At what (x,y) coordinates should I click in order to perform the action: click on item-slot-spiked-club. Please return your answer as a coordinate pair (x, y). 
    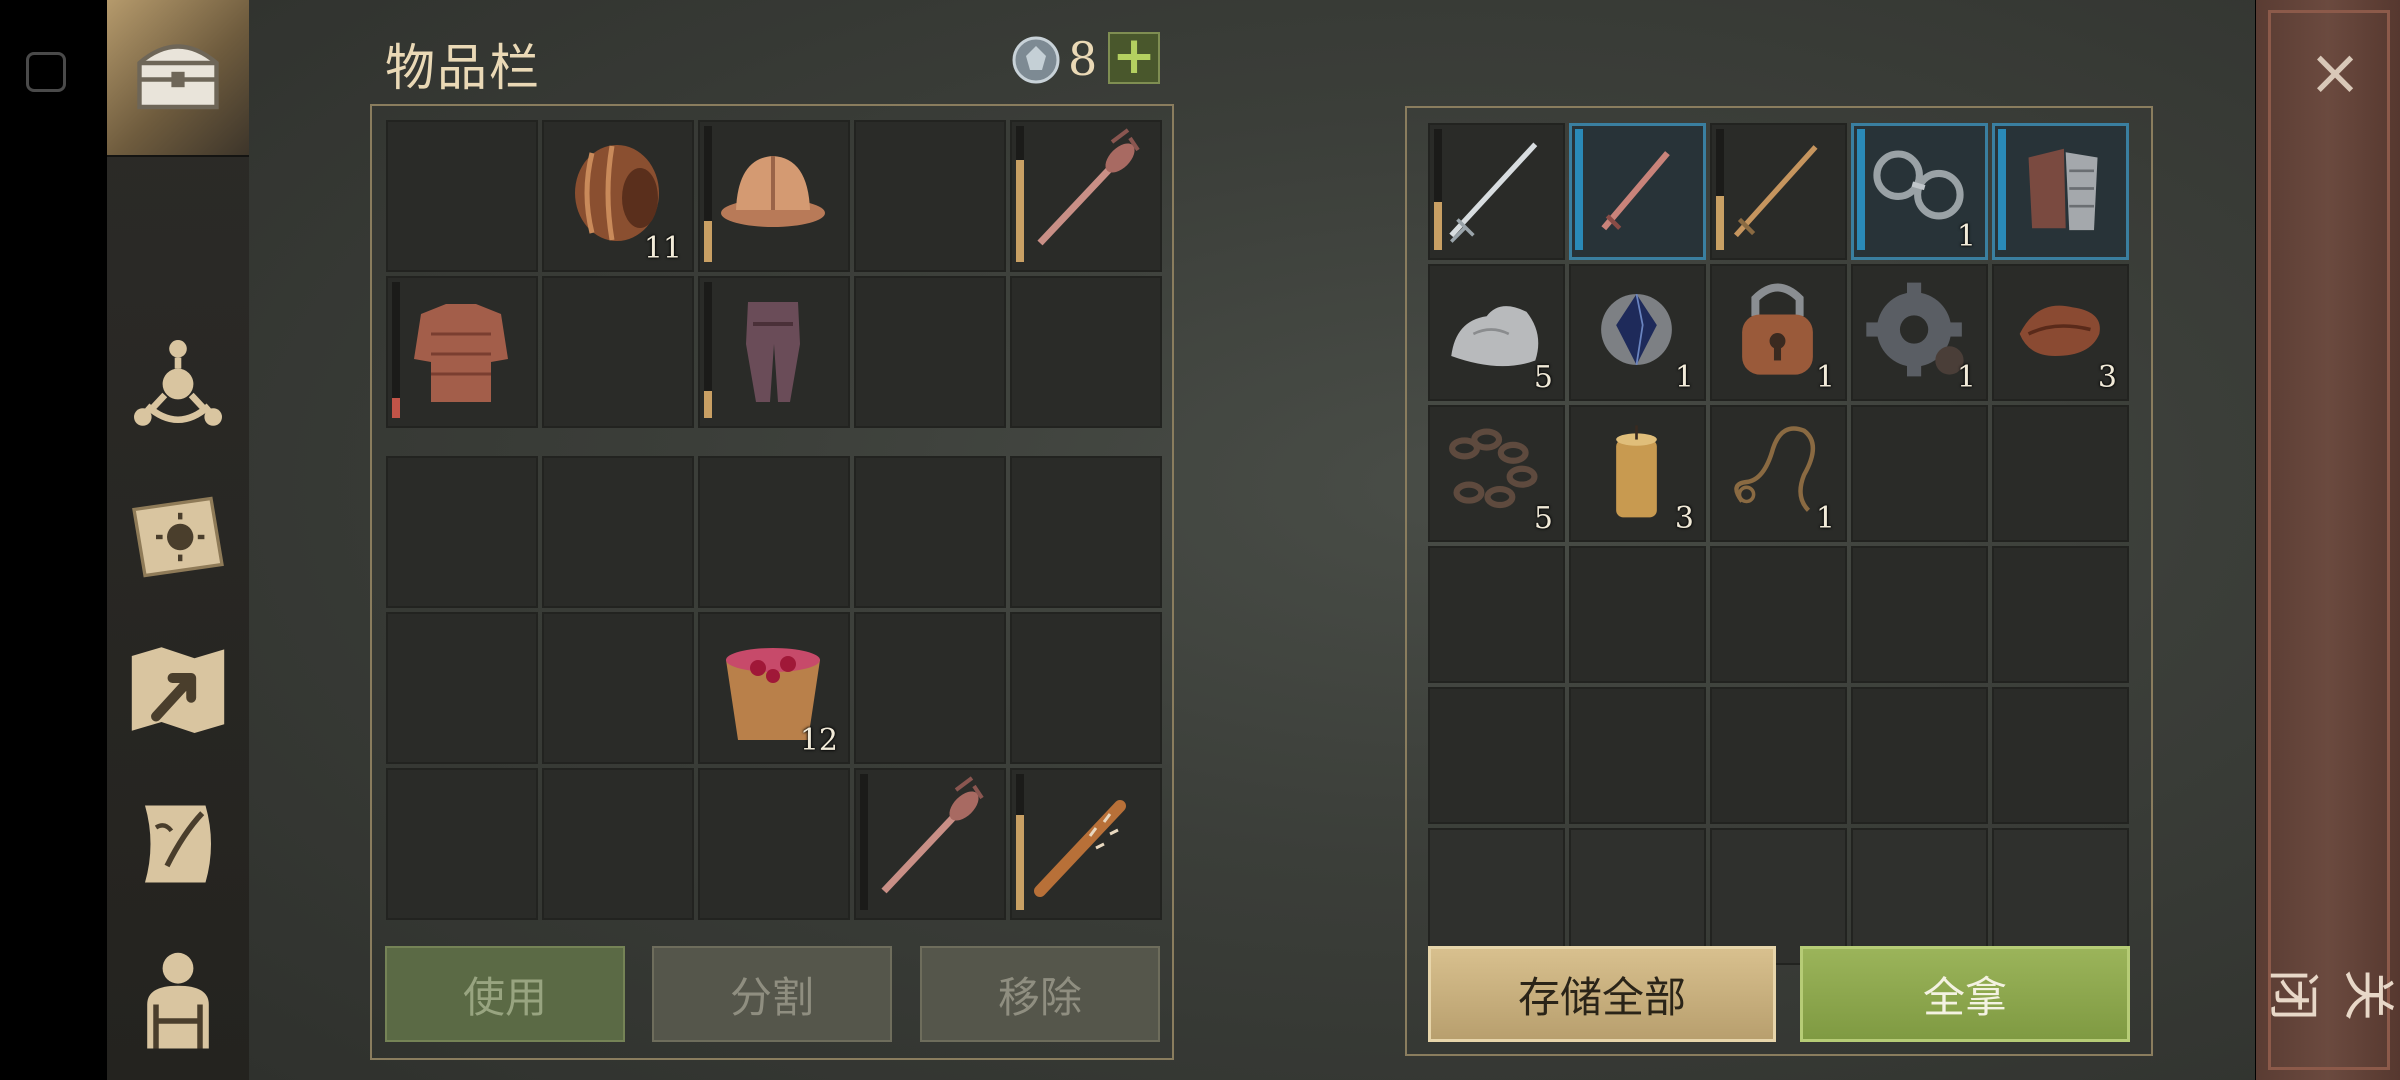
    Looking at the image, I should click on (1086, 844).